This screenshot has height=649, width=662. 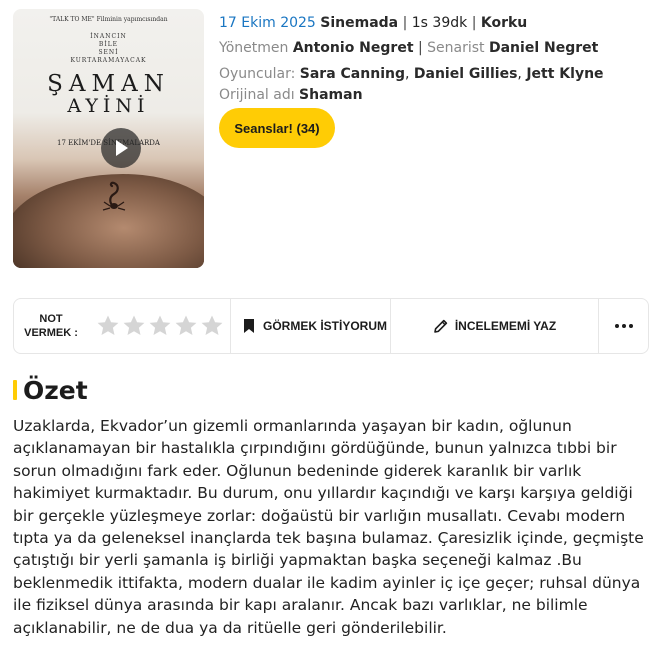 I want to click on poster-subtitle: İNANCIN BİLE SENİ KURTARAMAYACAK, so click(x=108, y=48).